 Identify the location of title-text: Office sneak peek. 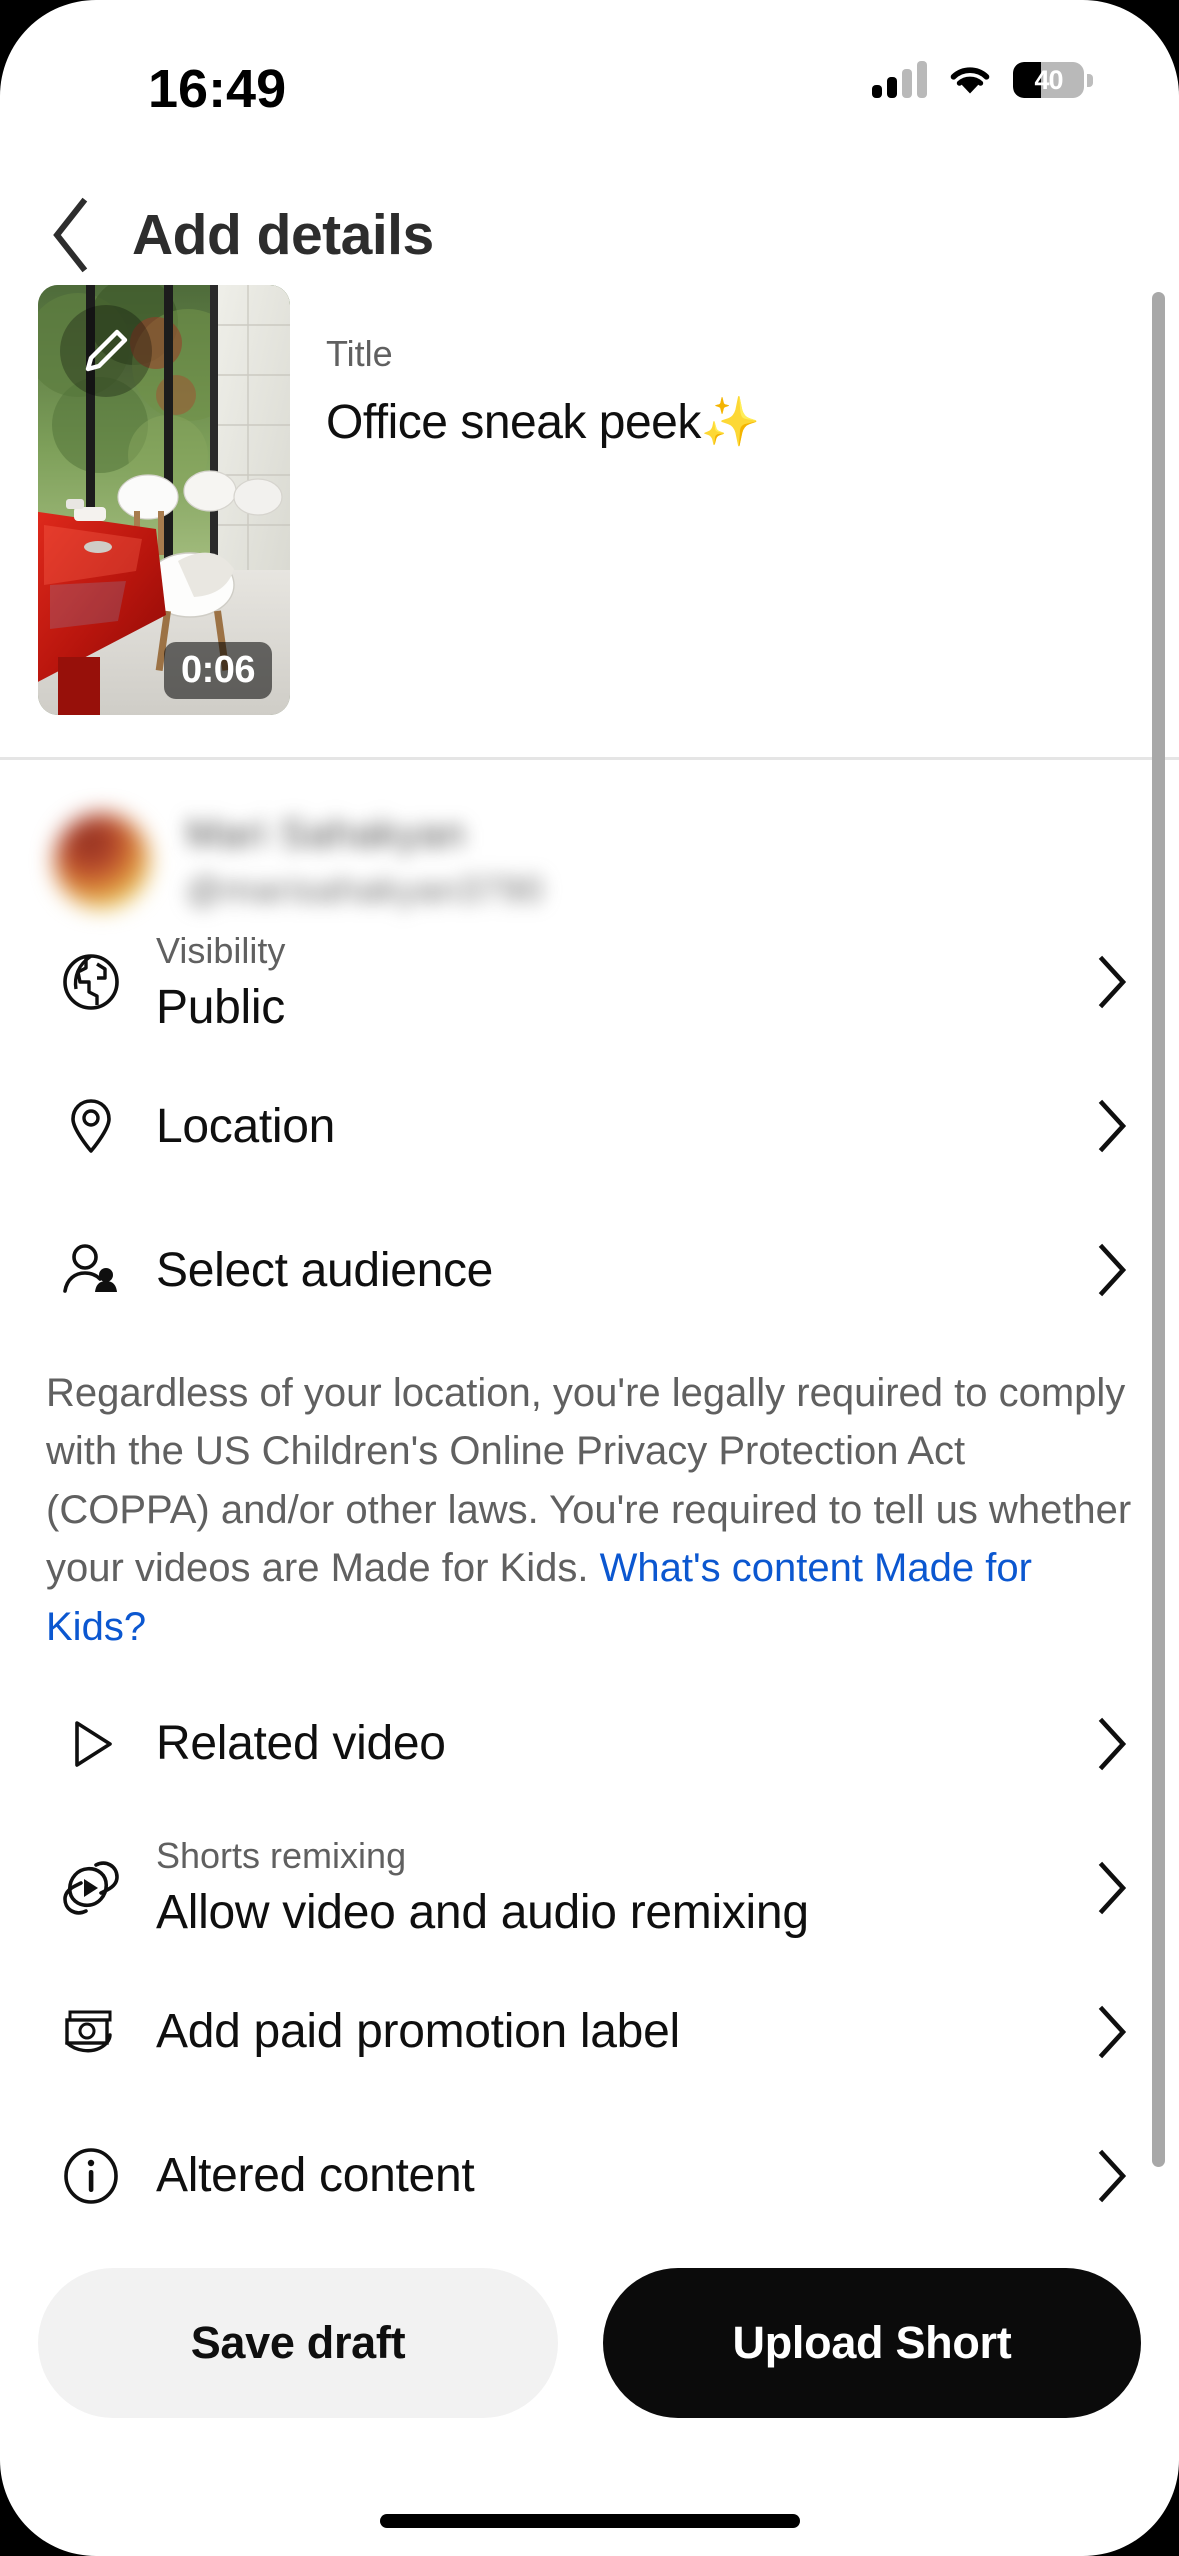
(513, 422).